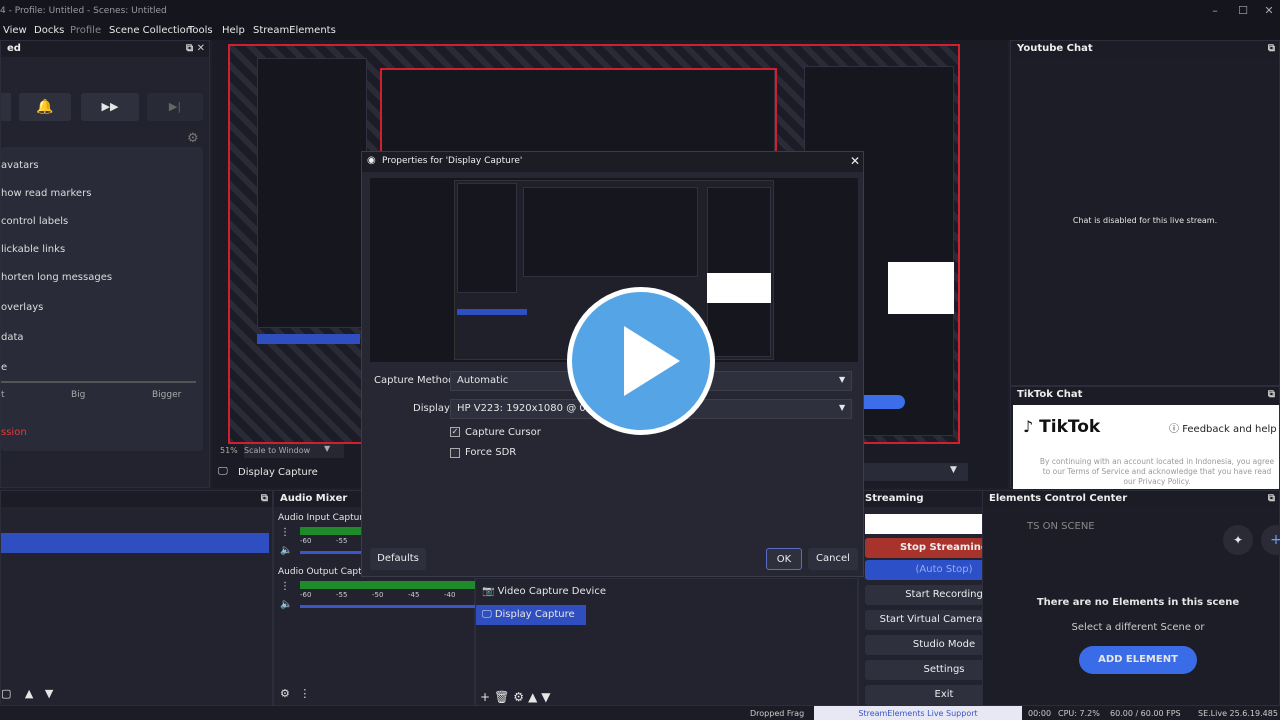 The width and height of the screenshot is (1280, 720). What do you see at coordinates (1145, 220) in the screenshot?
I see `chat-disabled-message: Chat is disabled for this live stream.` at bounding box center [1145, 220].